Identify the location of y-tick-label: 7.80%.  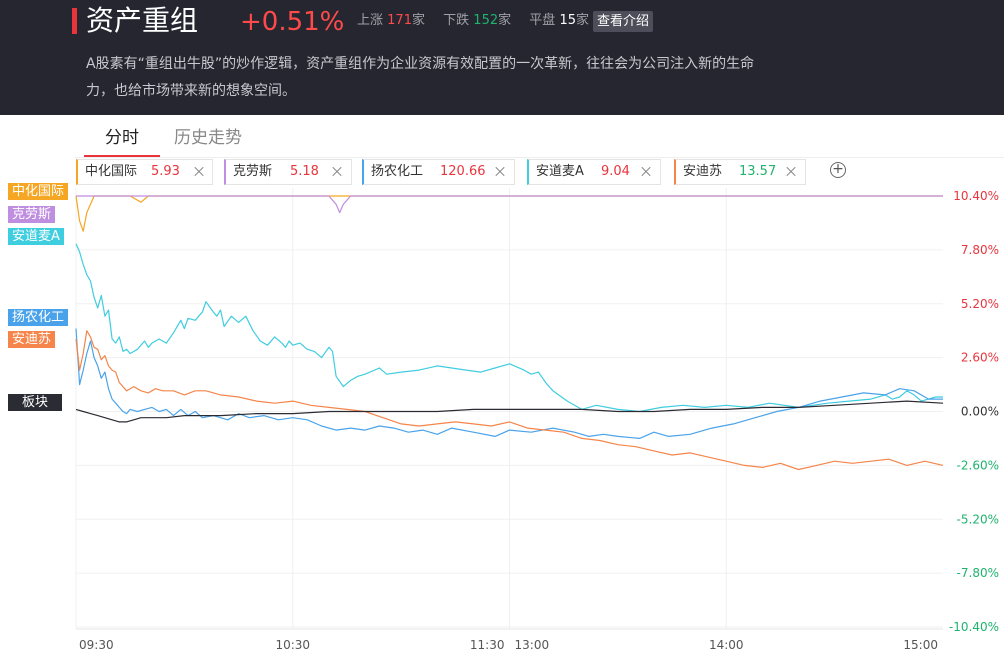
(980, 250).